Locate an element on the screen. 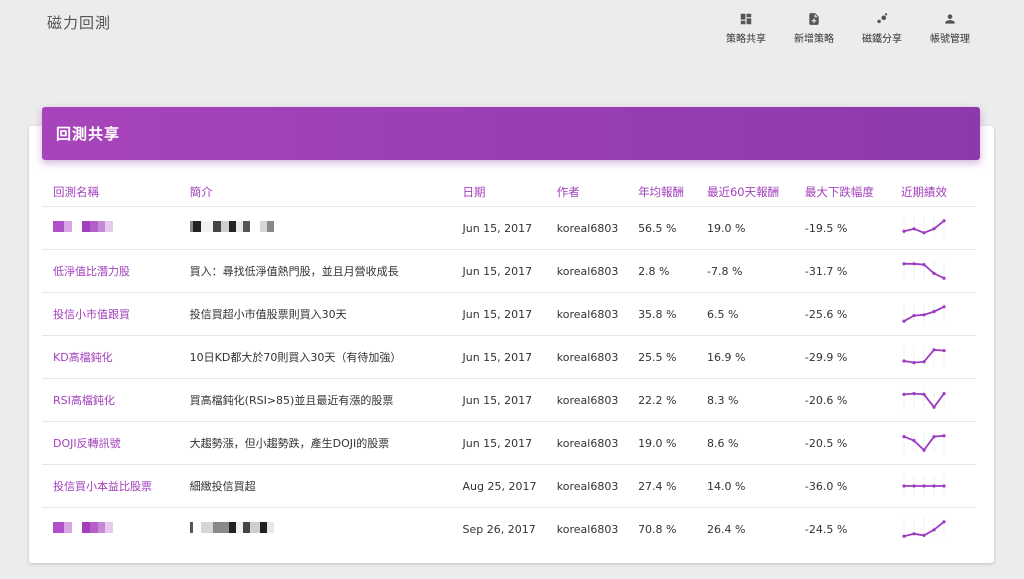  cell-max-drawdown: -29.9 % is located at coordinates (852, 357).